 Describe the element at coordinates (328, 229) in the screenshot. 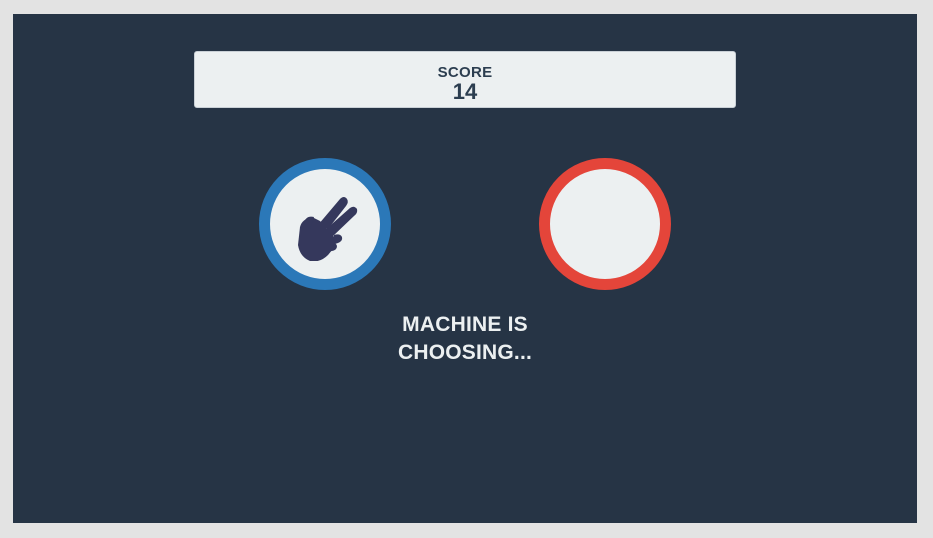

I see `scissors-hand-icon` at that location.